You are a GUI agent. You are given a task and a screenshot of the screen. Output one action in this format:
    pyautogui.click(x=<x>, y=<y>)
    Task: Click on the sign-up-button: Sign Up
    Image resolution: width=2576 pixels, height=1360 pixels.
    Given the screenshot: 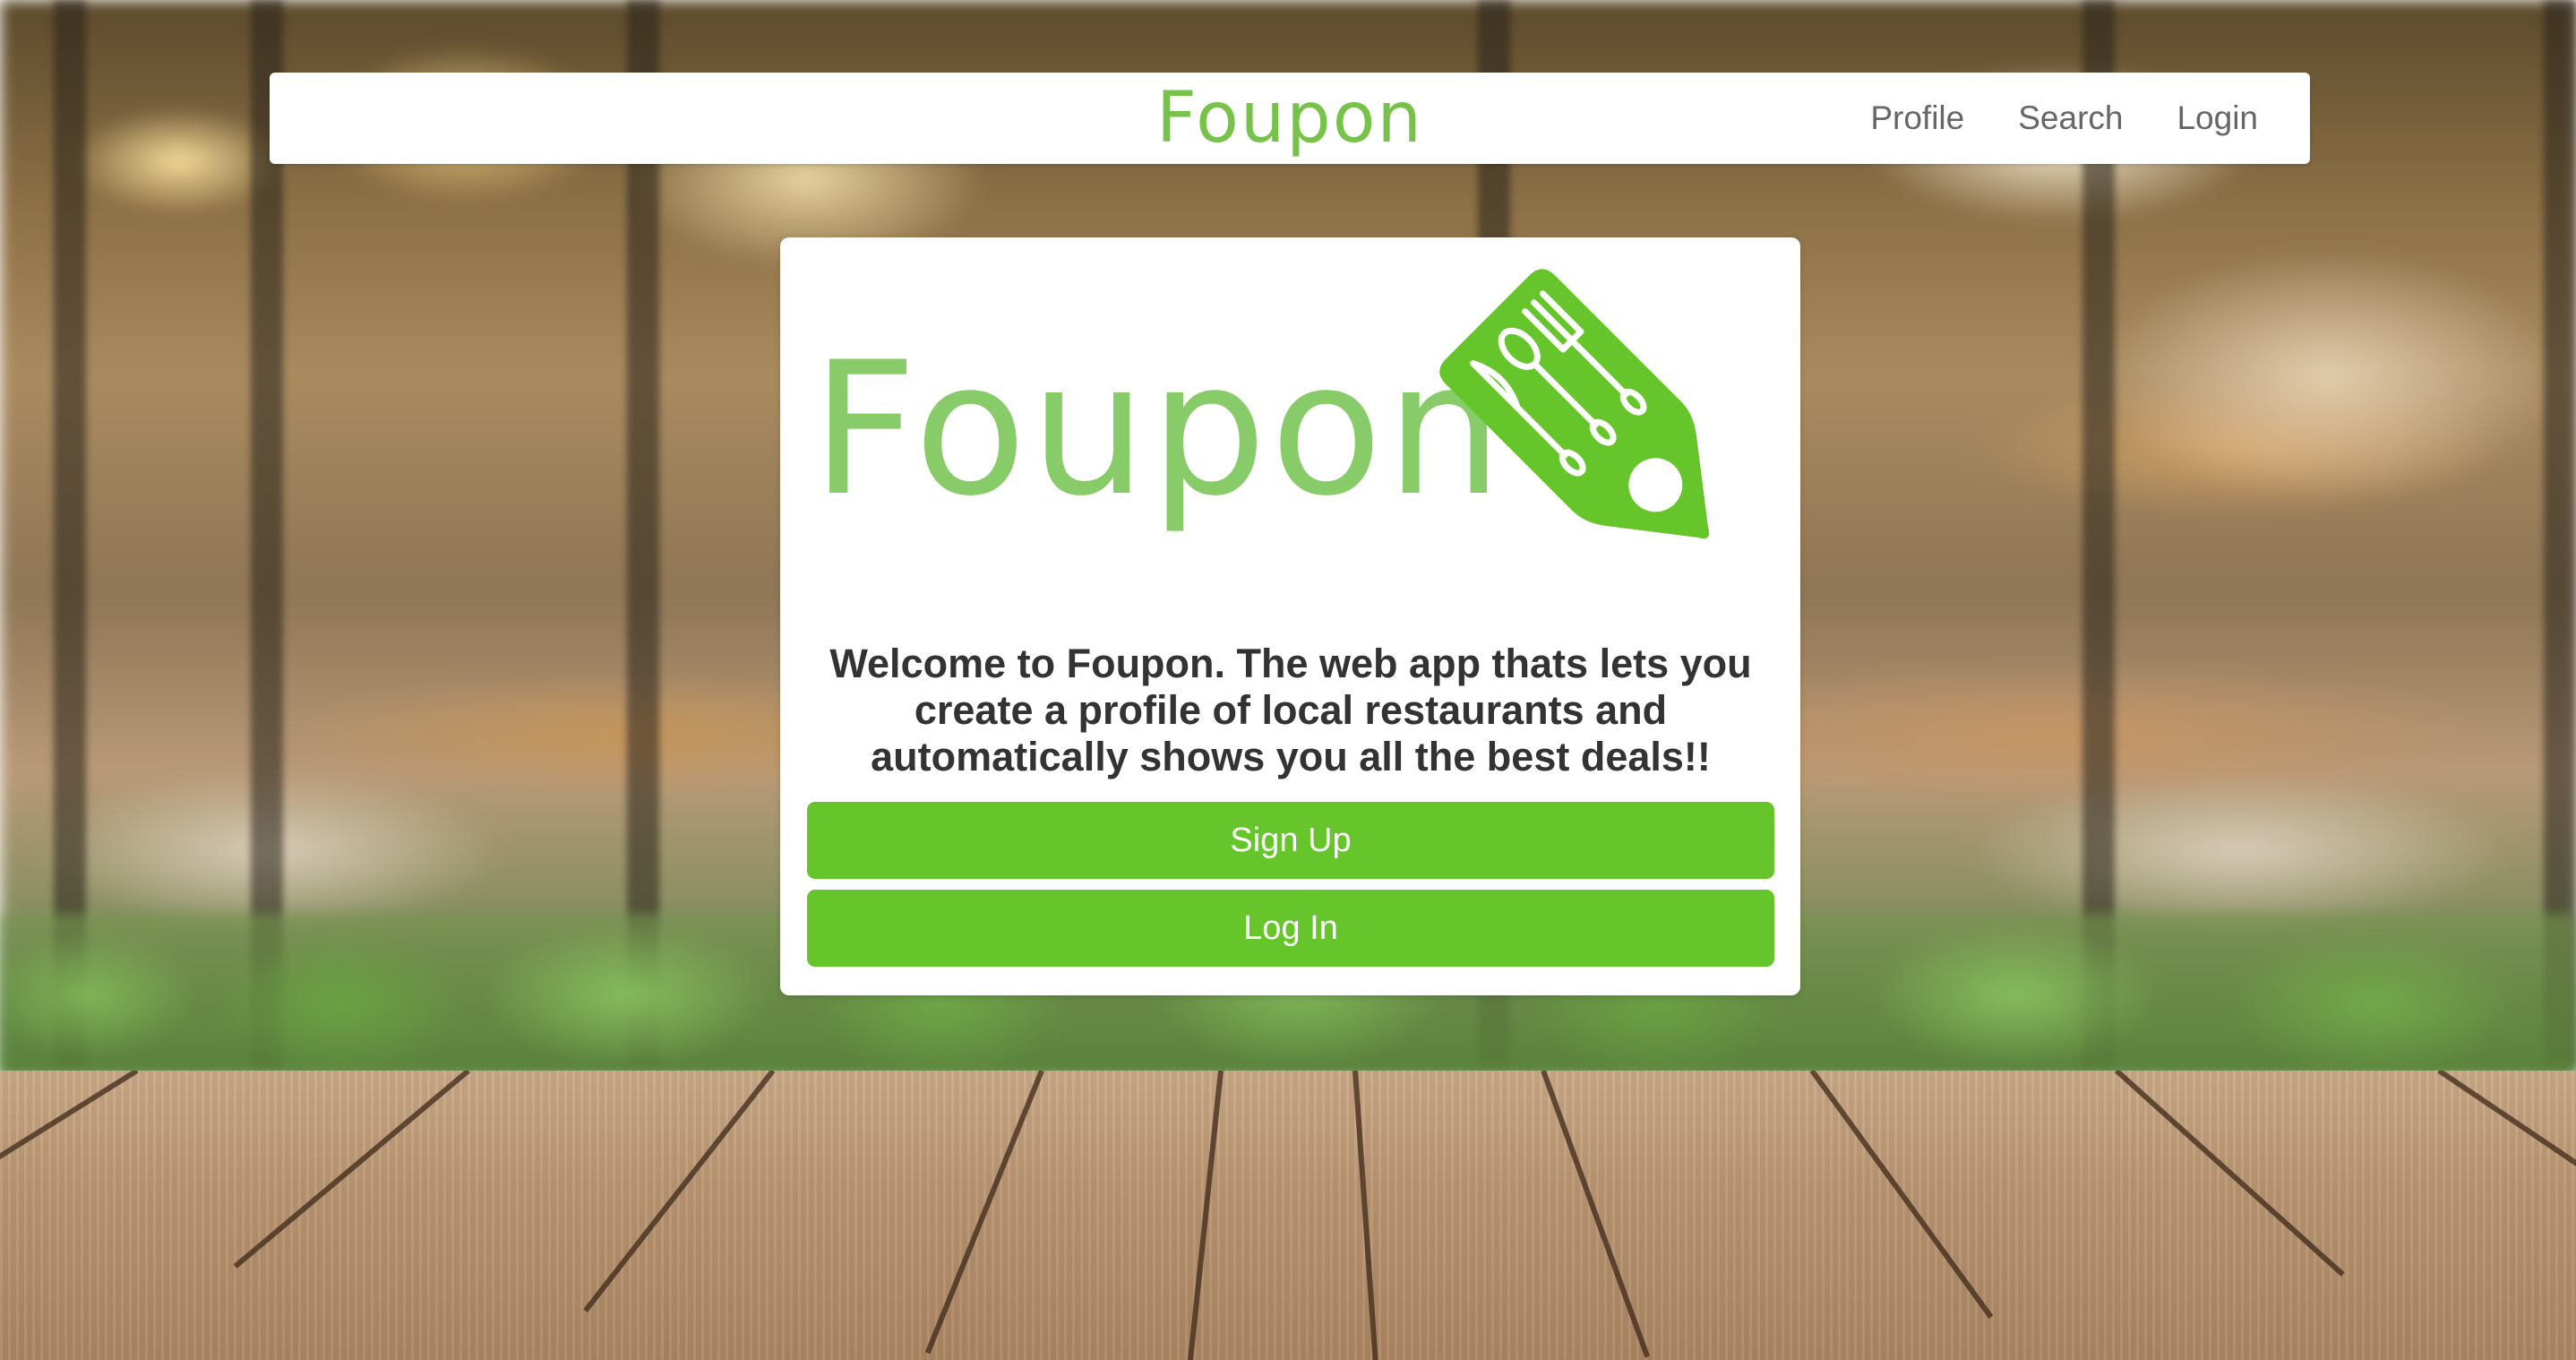 What is the action you would take?
    pyautogui.click(x=1290, y=840)
    